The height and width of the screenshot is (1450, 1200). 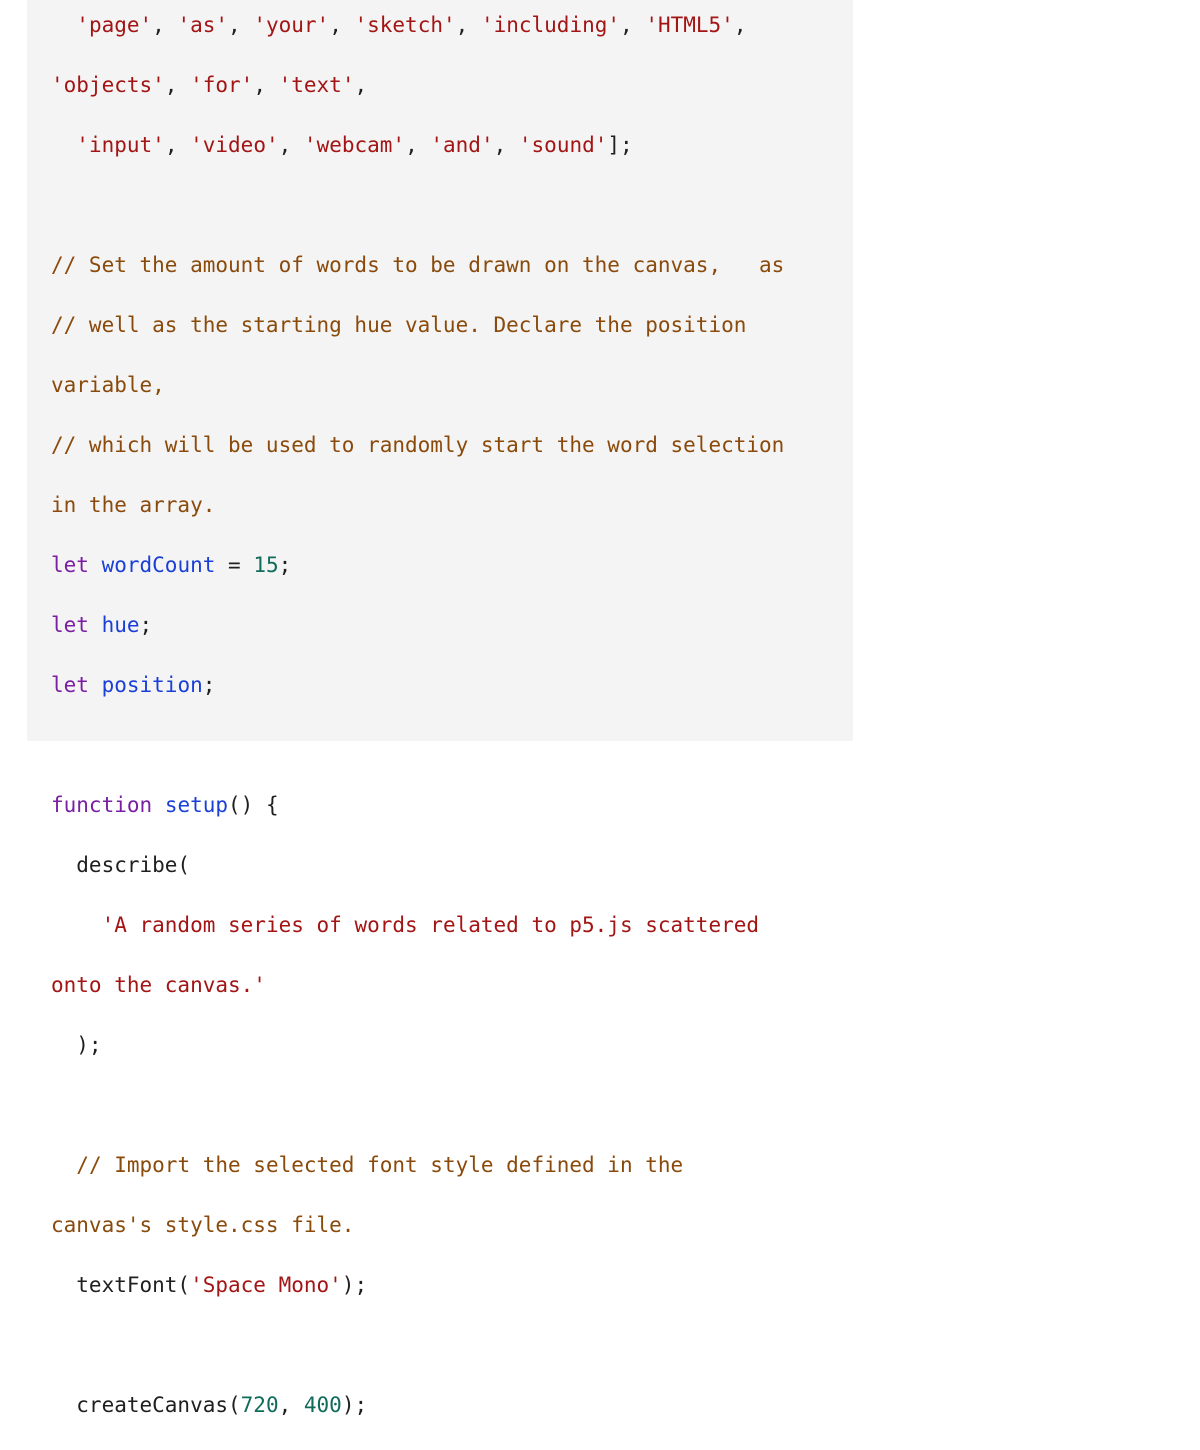 I want to click on string-token: 'input', so click(x=120, y=145).